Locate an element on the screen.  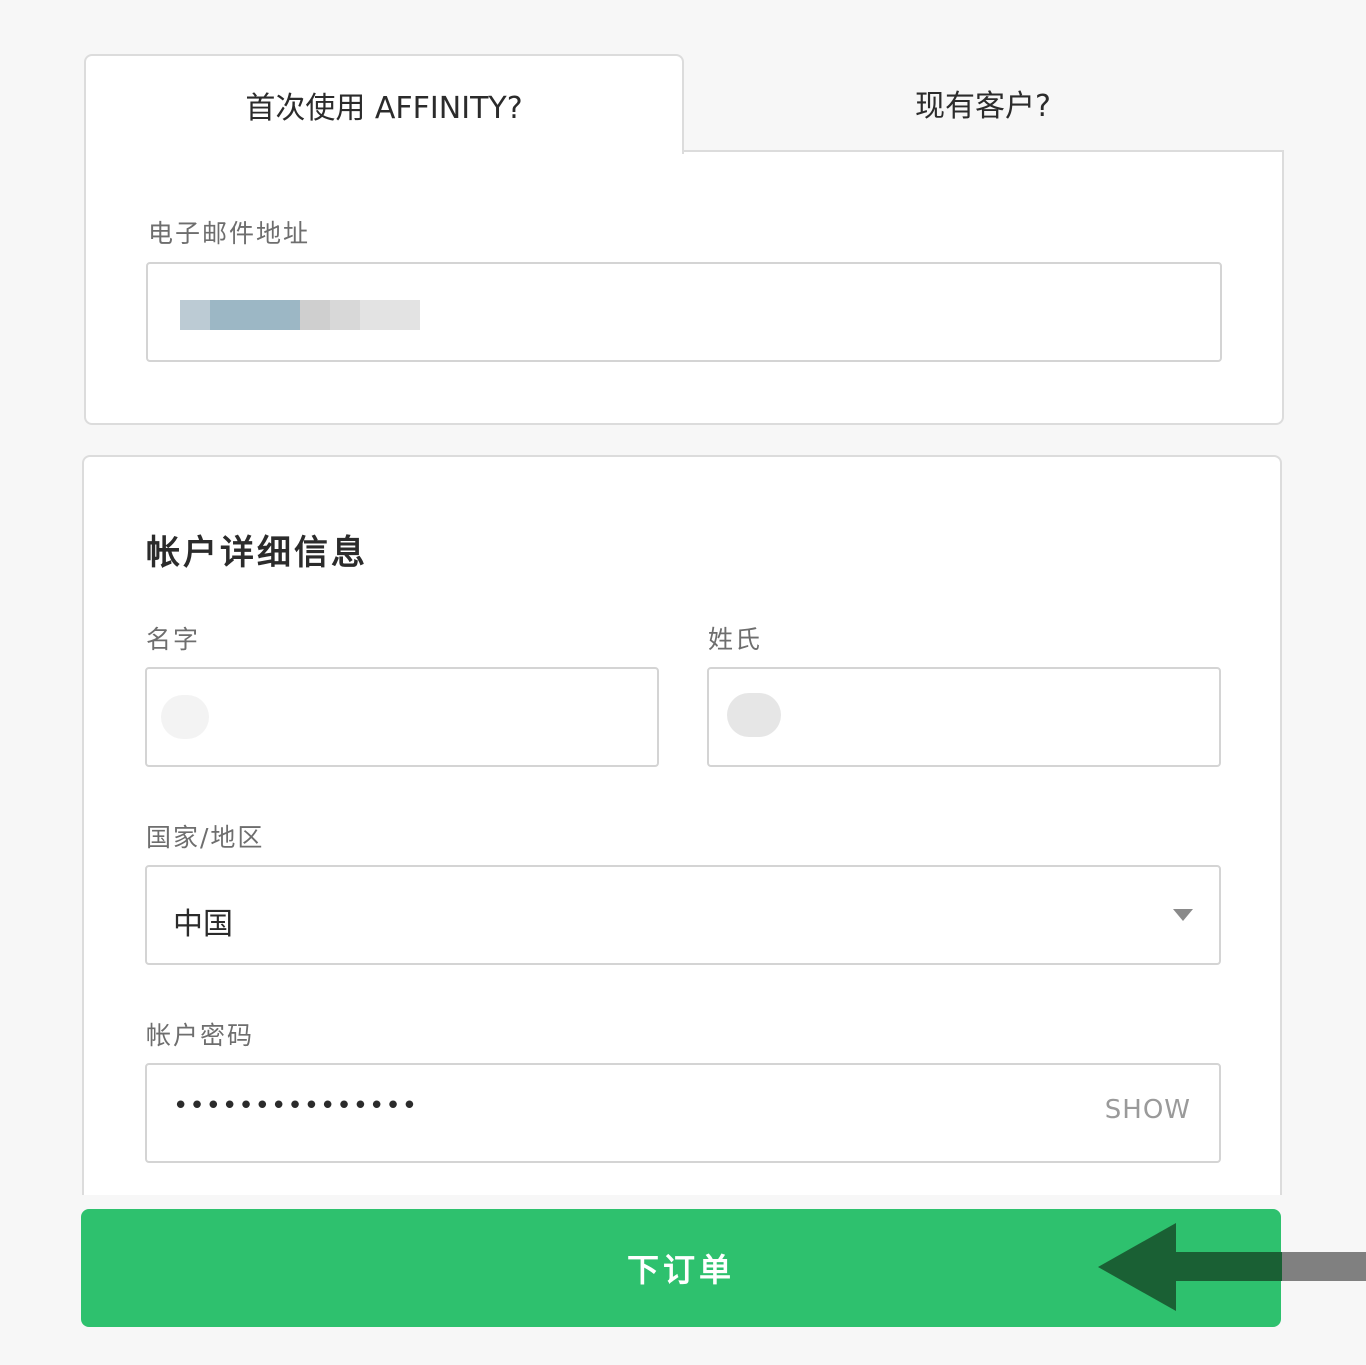
password-value: ••••••••••••••• is located at coordinates (296, 1106).